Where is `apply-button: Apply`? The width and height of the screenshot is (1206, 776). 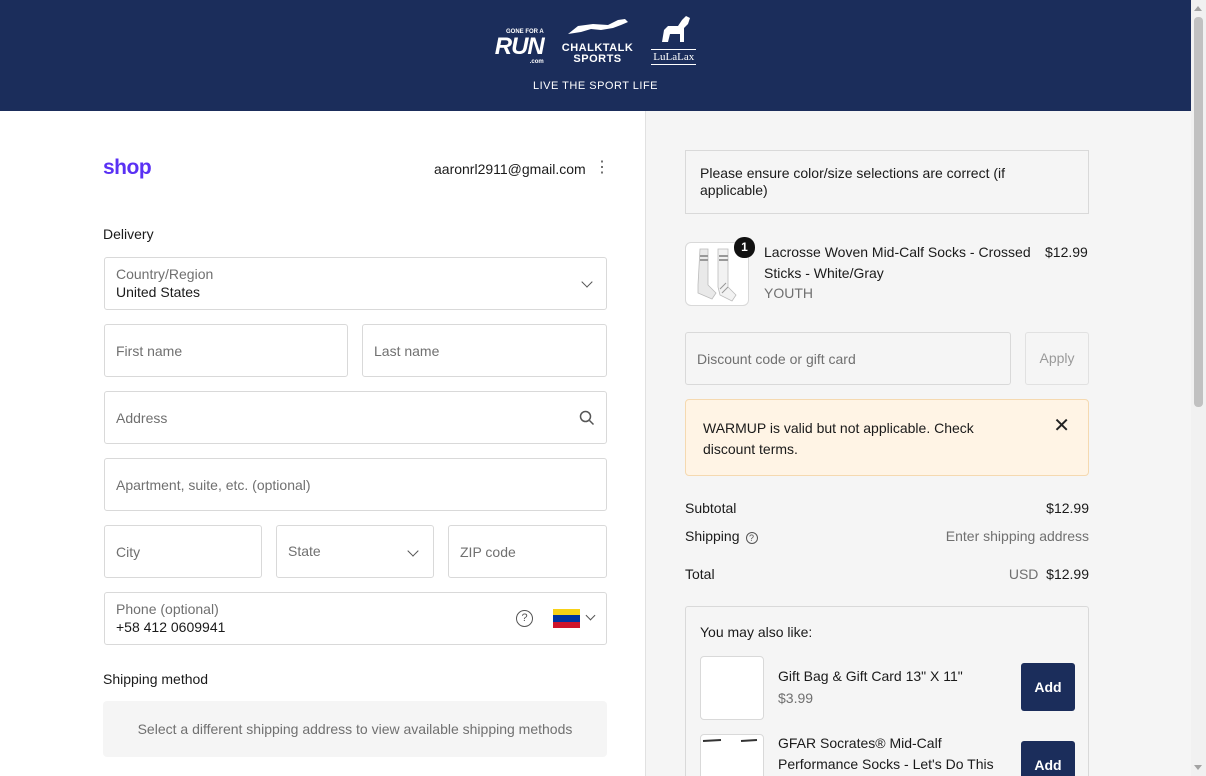 apply-button: Apply is located at coordinates (1057, 358).